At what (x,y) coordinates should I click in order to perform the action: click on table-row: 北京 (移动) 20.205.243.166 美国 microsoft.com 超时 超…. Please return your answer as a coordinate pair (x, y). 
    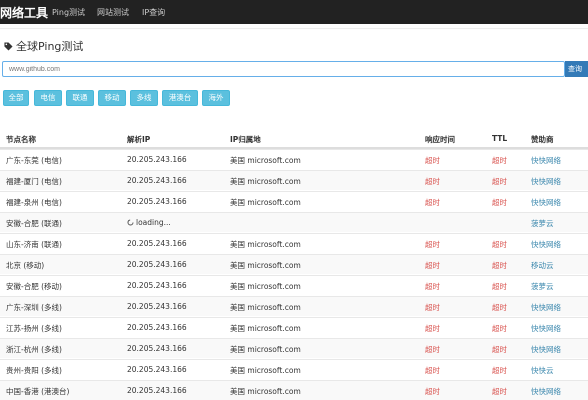
    Looking at the image, I should click on (294, 264).